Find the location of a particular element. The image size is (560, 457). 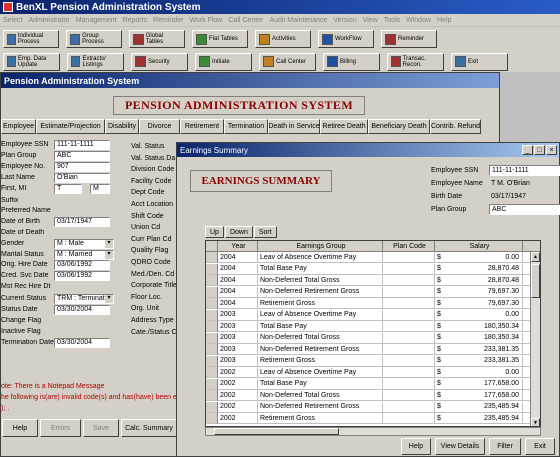

tab-beneficiary-death: Beneficiary Death is located at coordinates (399, 126).